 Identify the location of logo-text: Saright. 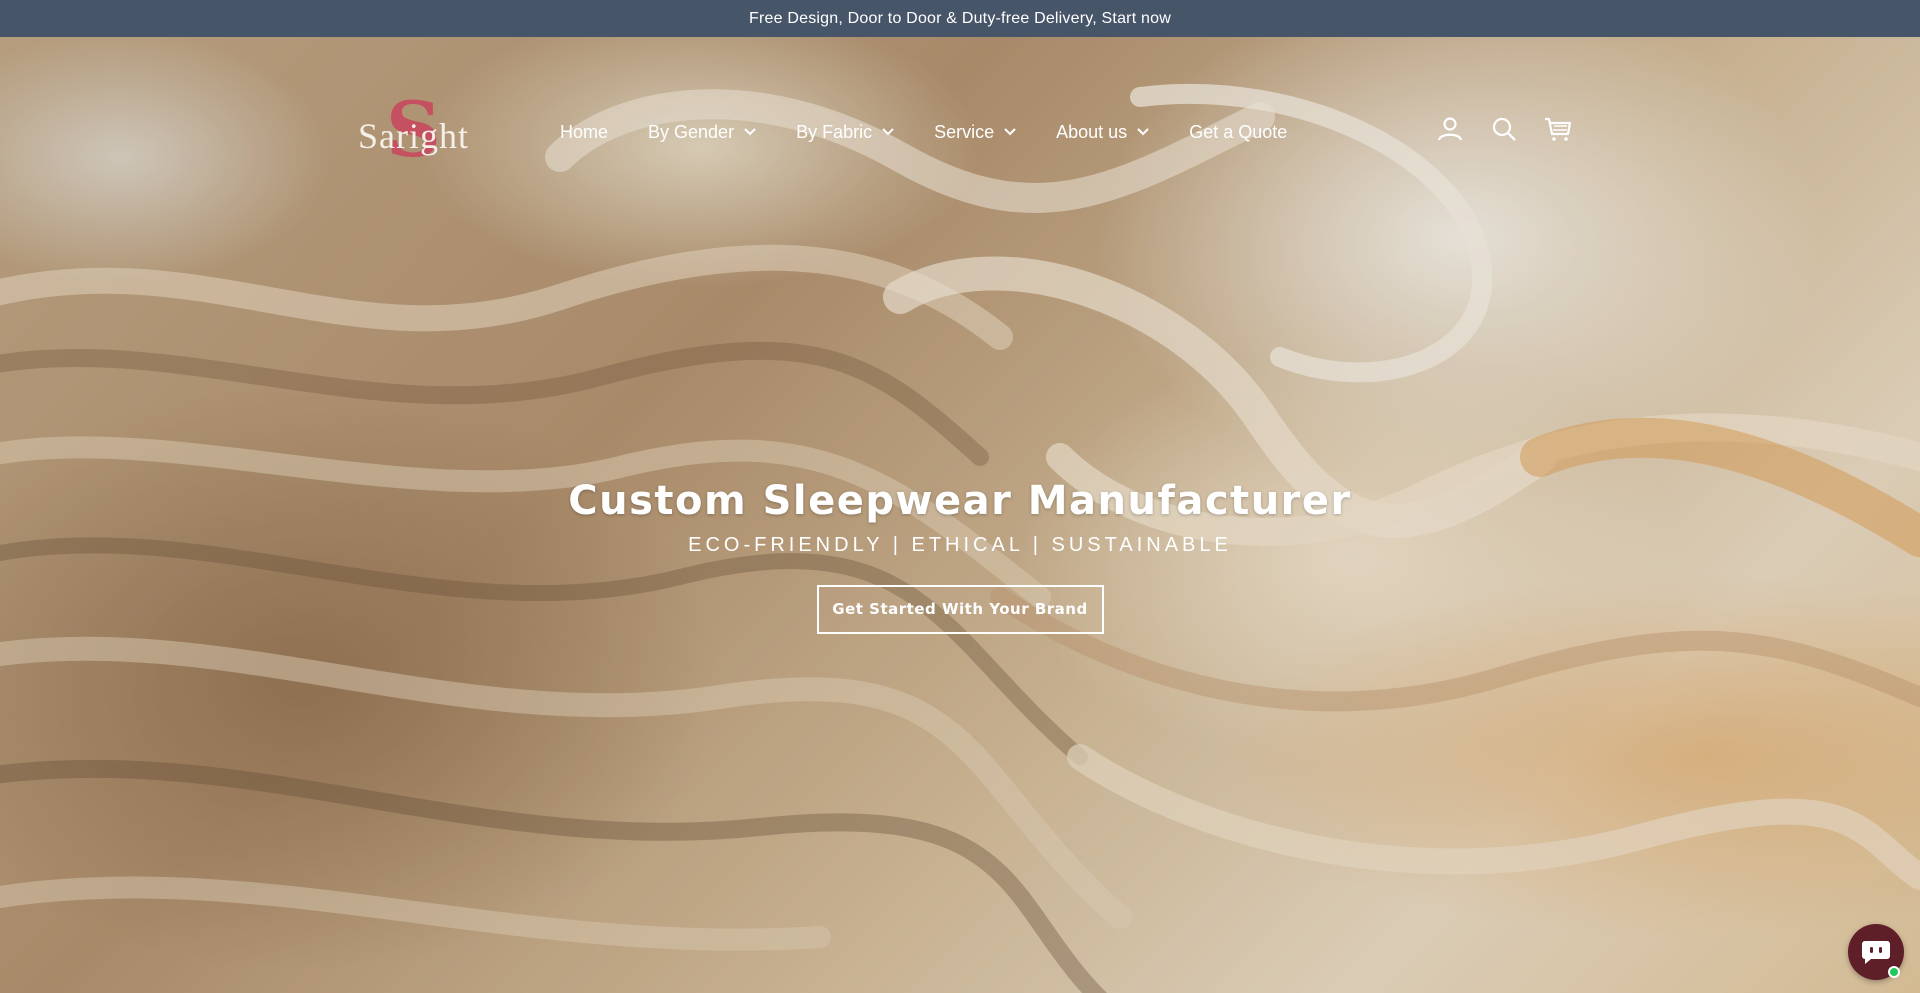
(413, 136).